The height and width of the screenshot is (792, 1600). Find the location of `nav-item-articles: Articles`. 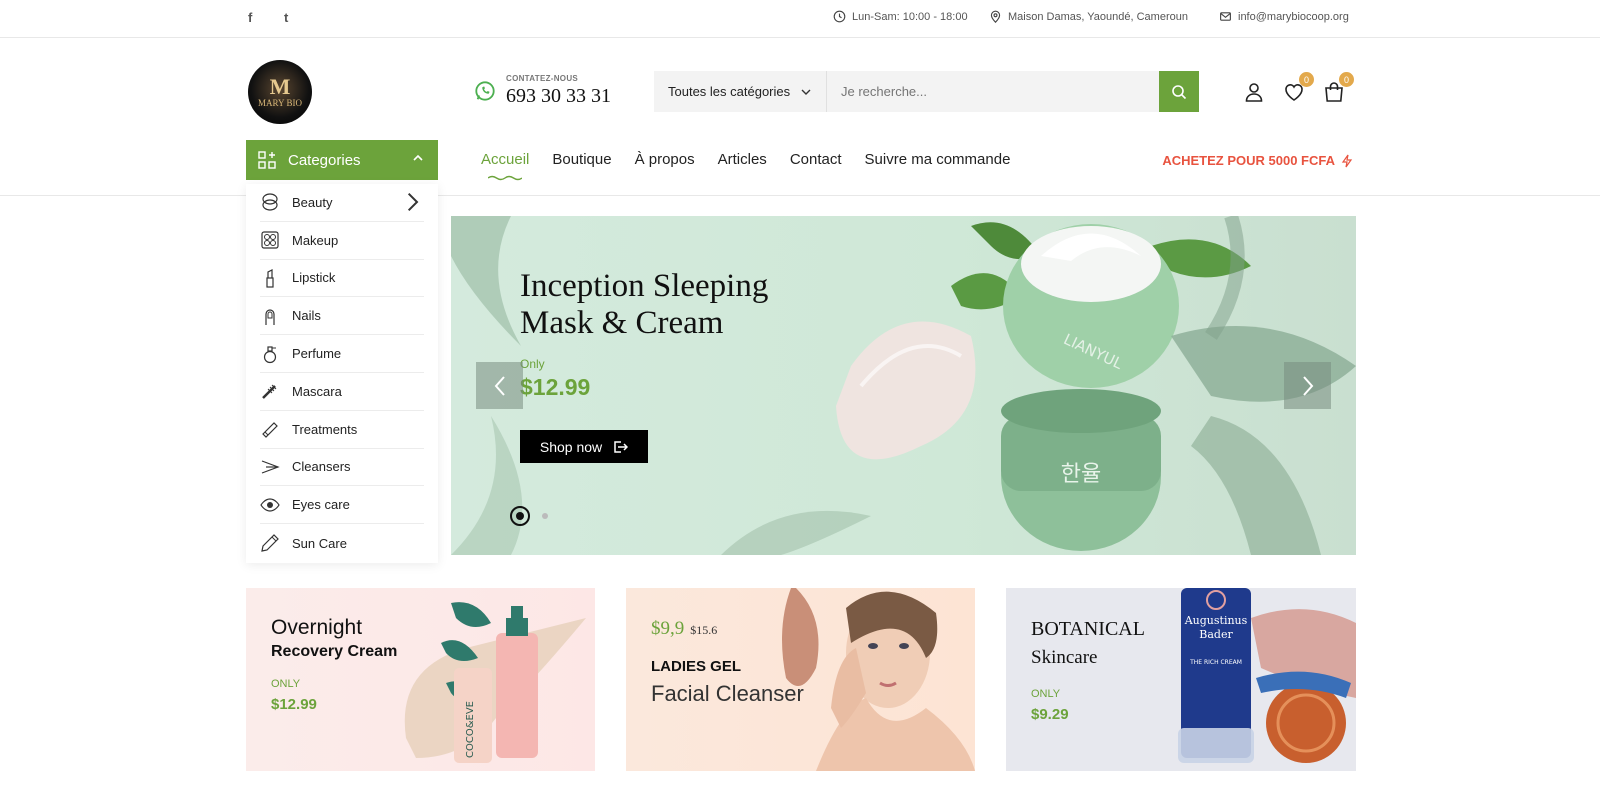

nav-item-articles: Articles is located at coordinates (742, 159).